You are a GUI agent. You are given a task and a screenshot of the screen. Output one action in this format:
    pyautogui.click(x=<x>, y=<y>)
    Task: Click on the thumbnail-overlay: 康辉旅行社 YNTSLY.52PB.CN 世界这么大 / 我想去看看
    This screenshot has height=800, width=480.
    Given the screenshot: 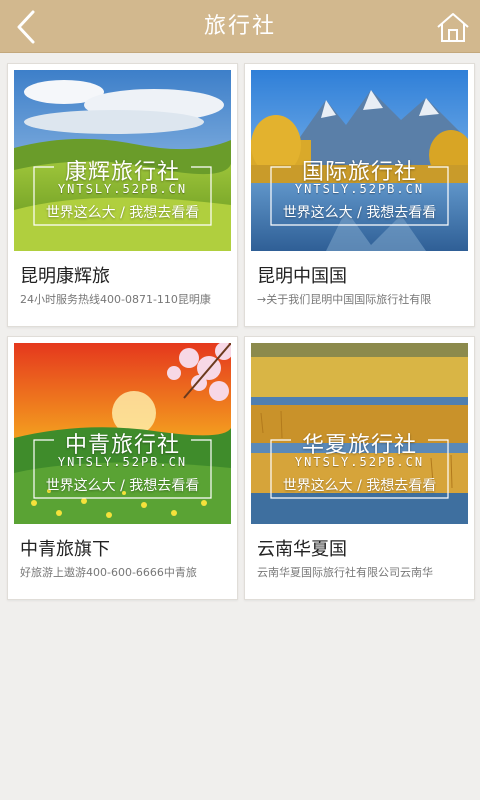 What is the action you would take?
    pyautogui.click(x=122, y=160)
    